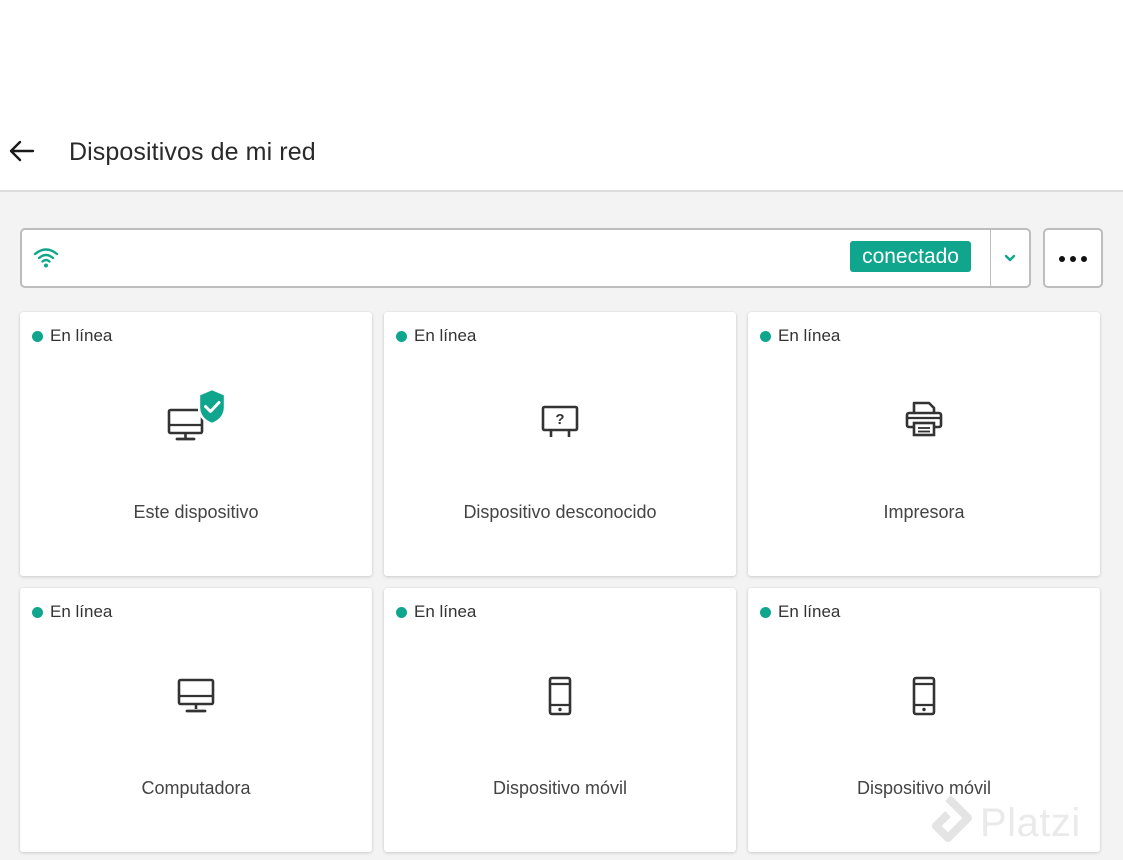 This screenshot has height=860, width=1123. Describe the element at coordinates (196, 720) in the screenshot. I see `device-card-computadora: En línea Computadora` at that location.